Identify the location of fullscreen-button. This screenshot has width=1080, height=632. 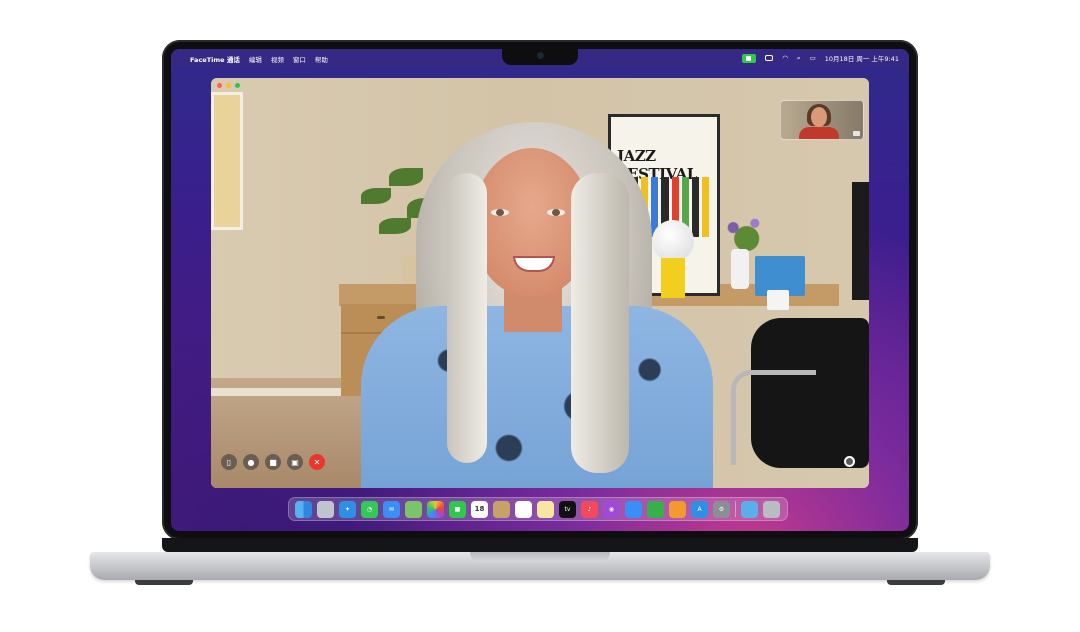
(237, 85).